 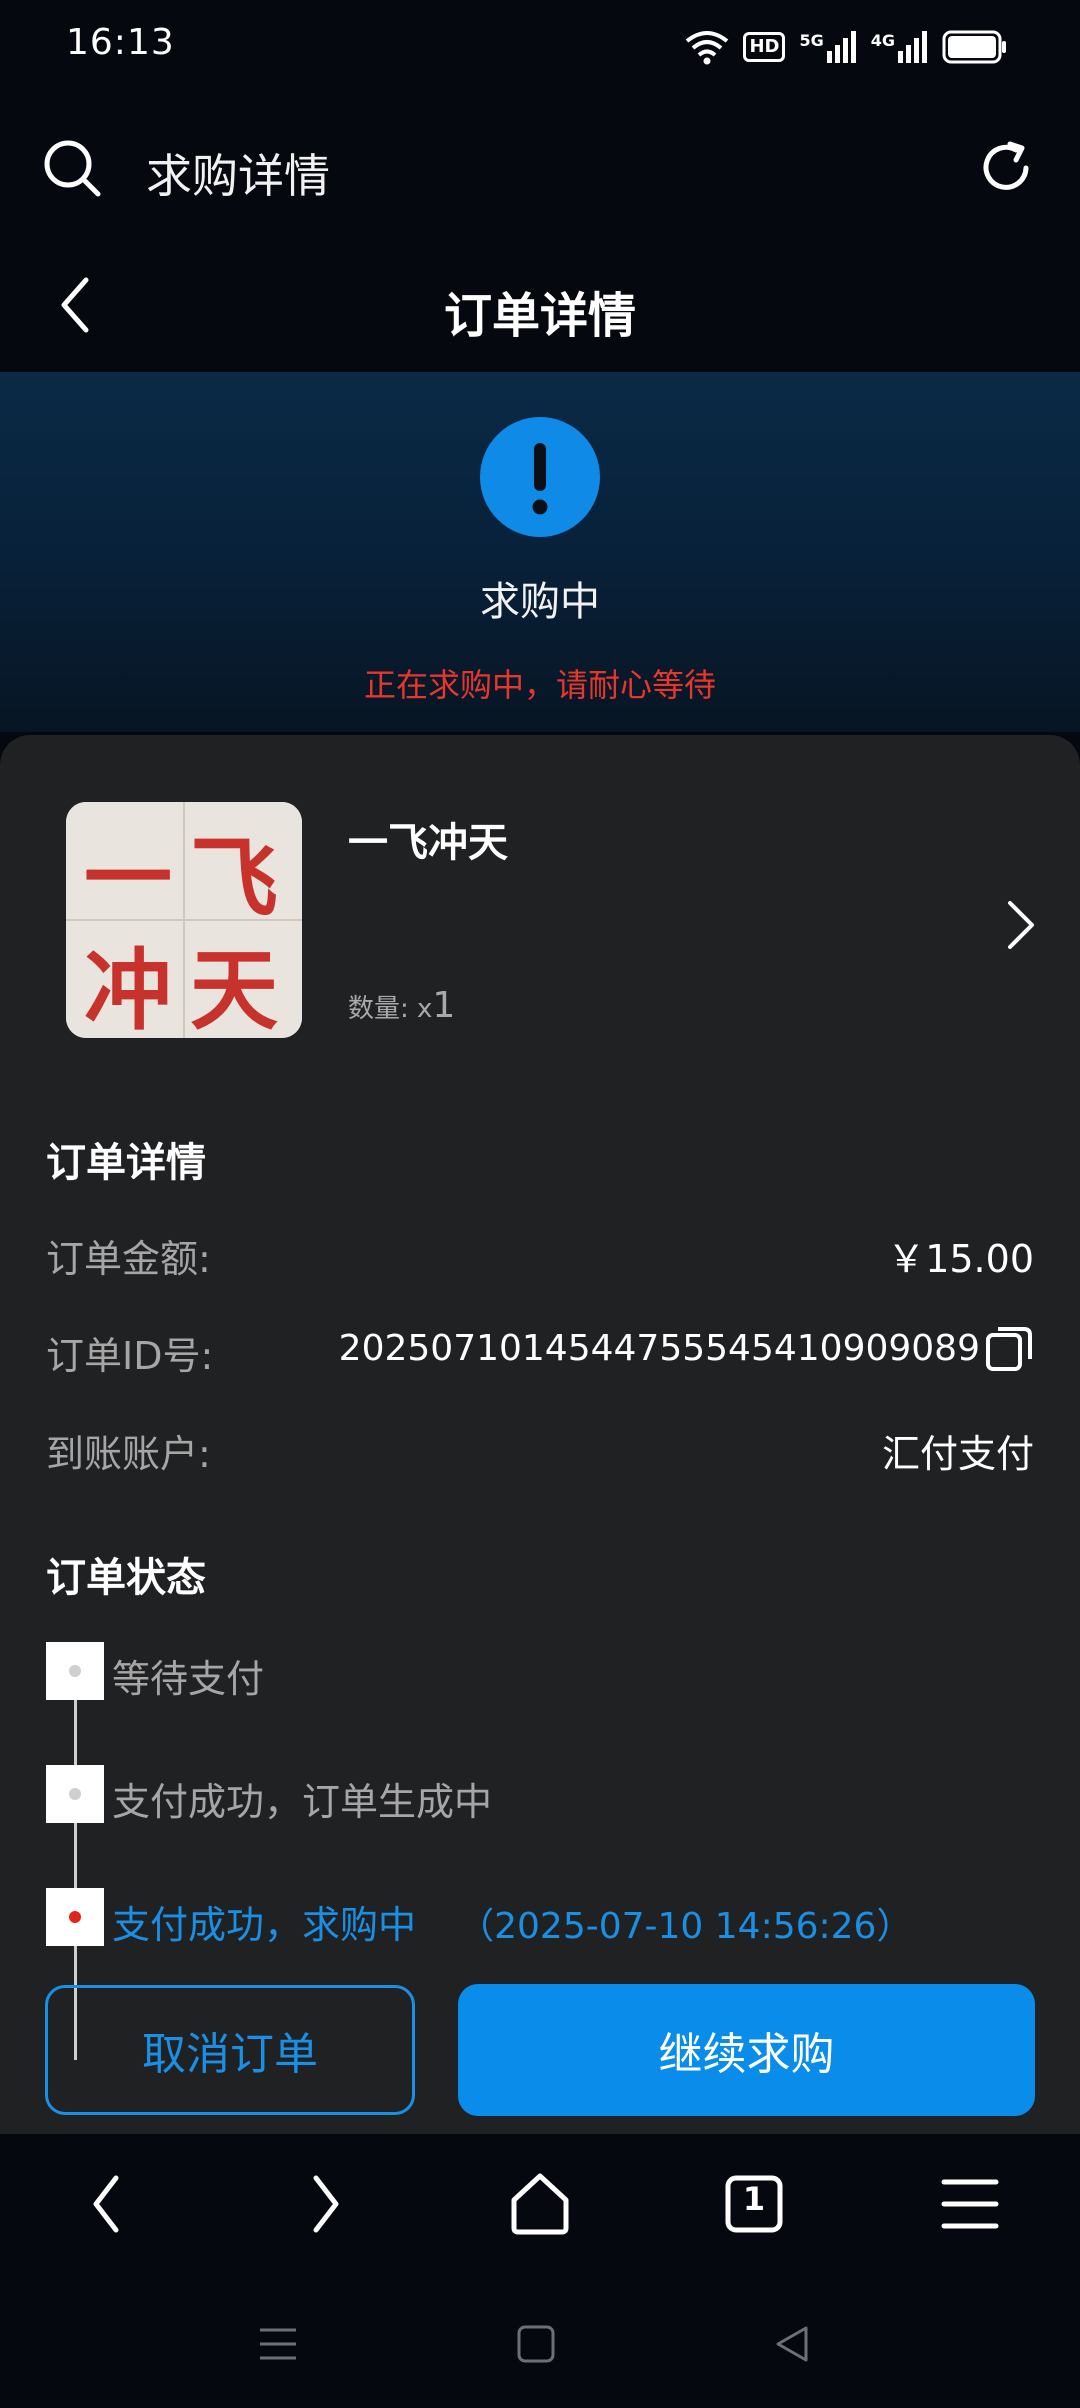 What do you see at coordinates (402, 1005) in the screenshot?
I see `product-quantity: 数量: x1` at bounding box center [402, 1005].